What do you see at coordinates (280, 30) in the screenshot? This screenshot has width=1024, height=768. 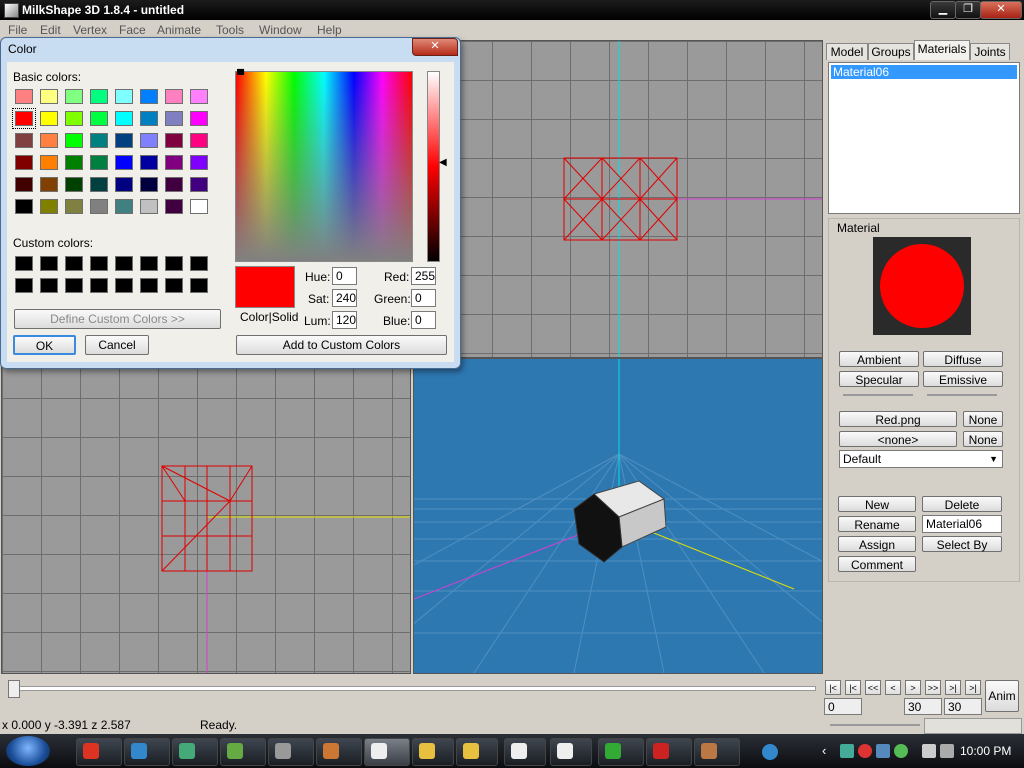 I see `menu-window: Window` at bounding box center [280, 30].